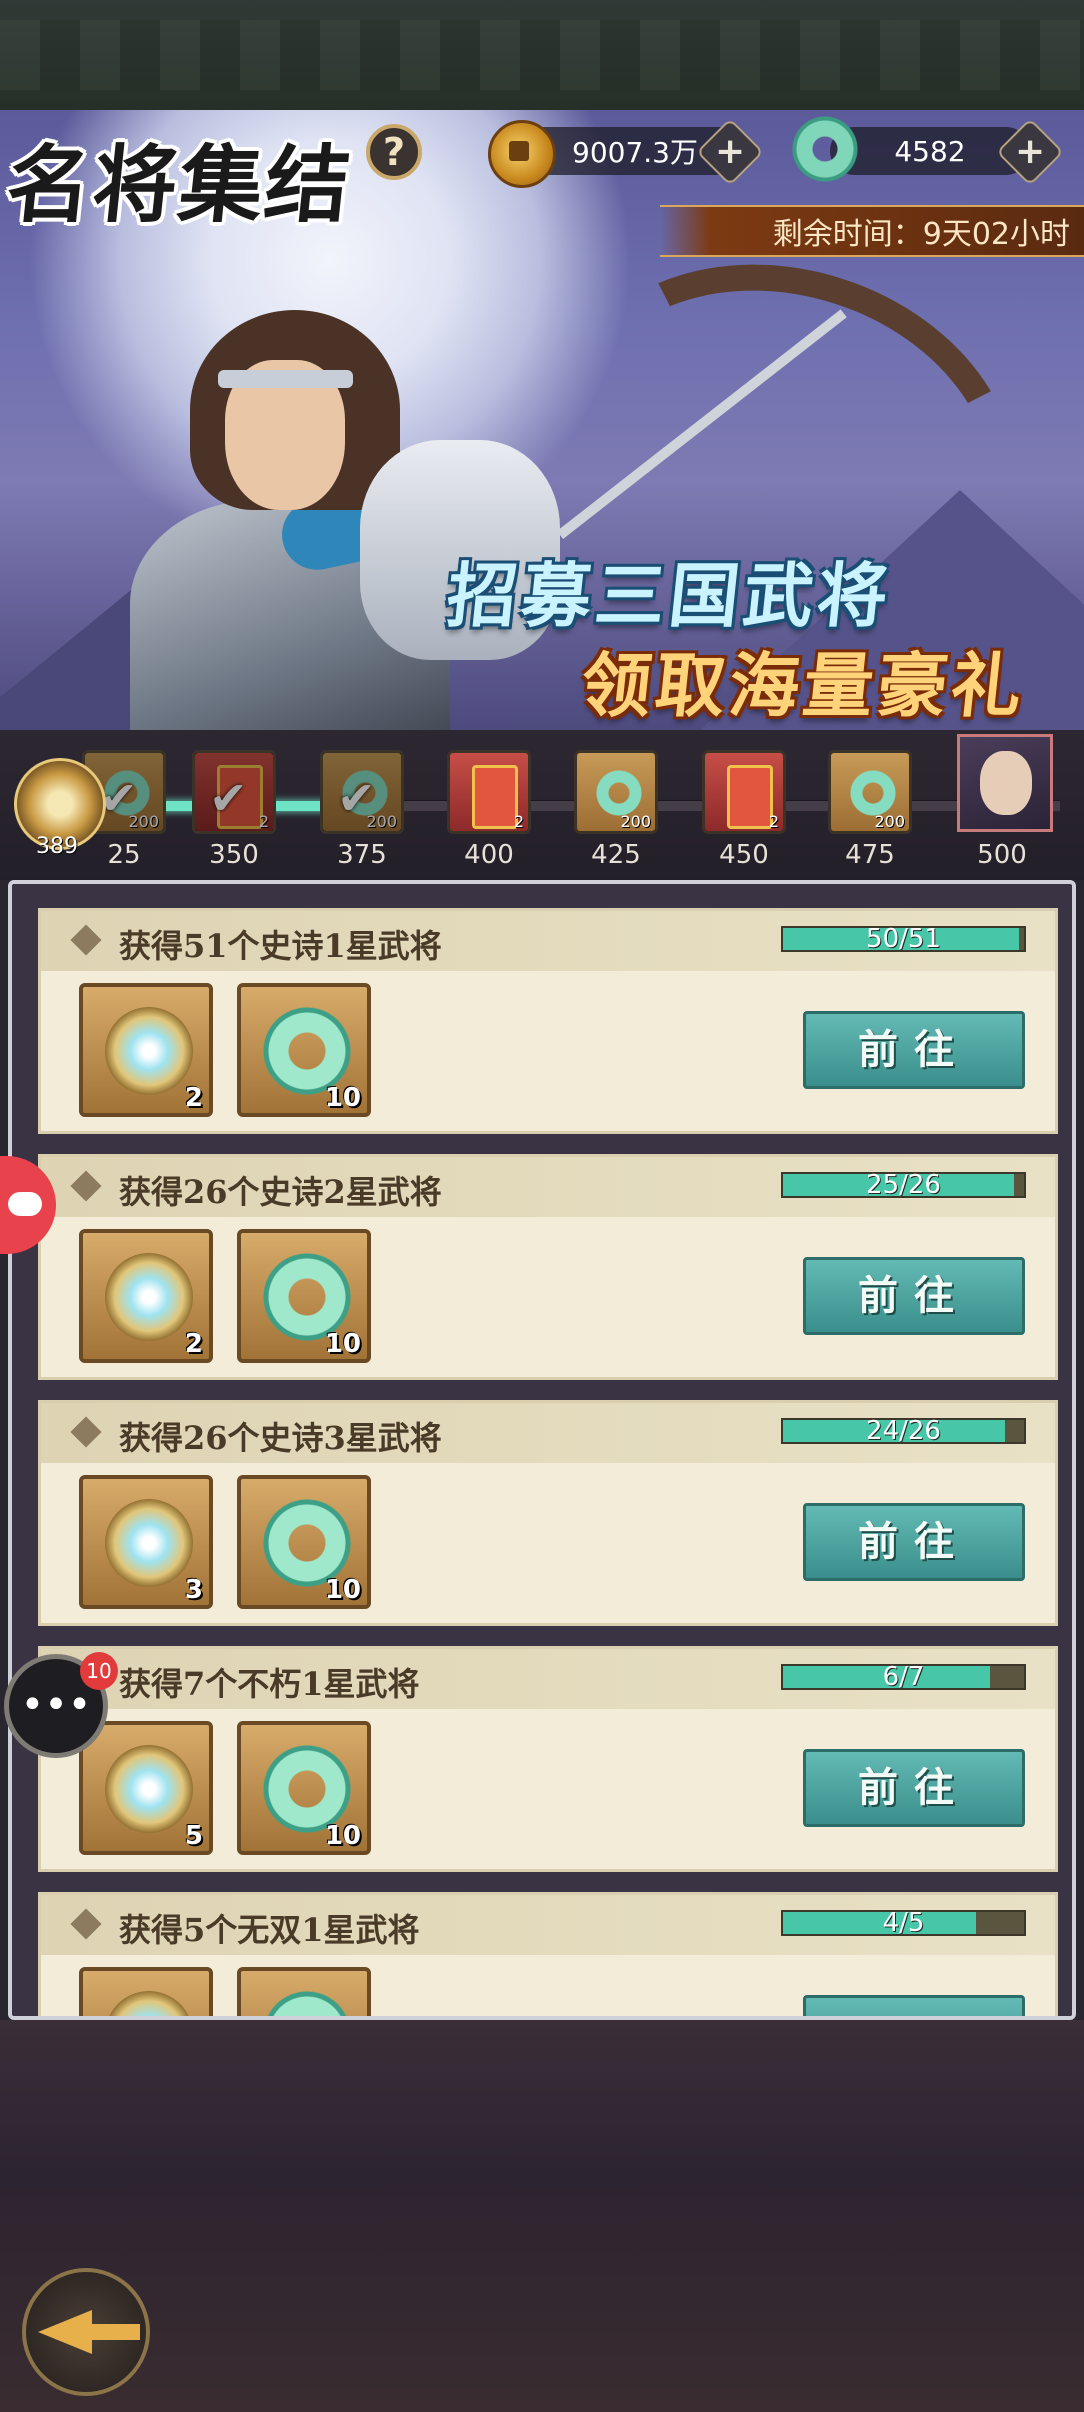  Describe the element at coordinates (280, 1438) in the screenshot. I see `task-title: 获得26个史诗3星武将` at that location.